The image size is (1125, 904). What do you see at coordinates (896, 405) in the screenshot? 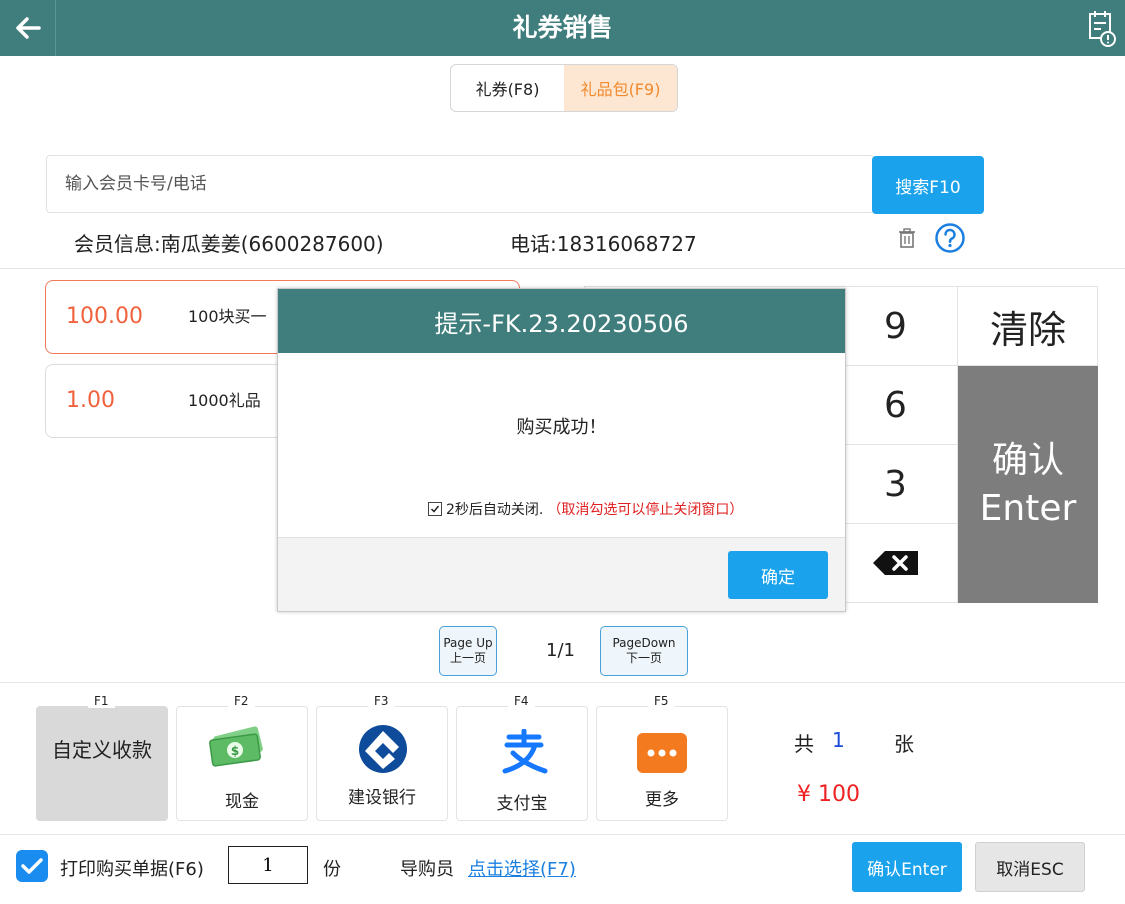
I see `key-6: 6` at bounding box center [896, 405].